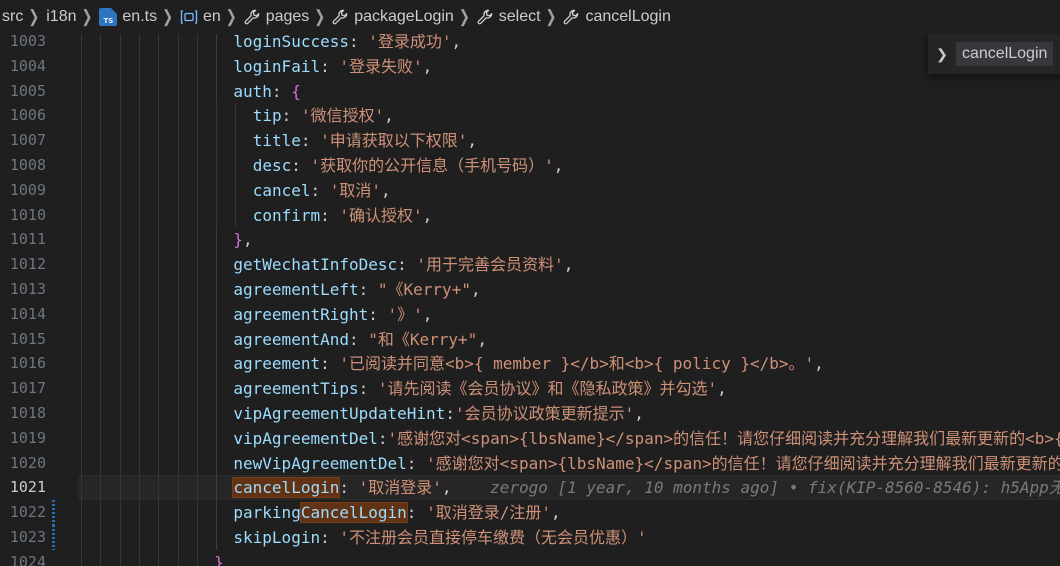  Describe the element at coordinates (332, 314) in the screenshot. I see `code-content: agreementRight: '》',` at that location.